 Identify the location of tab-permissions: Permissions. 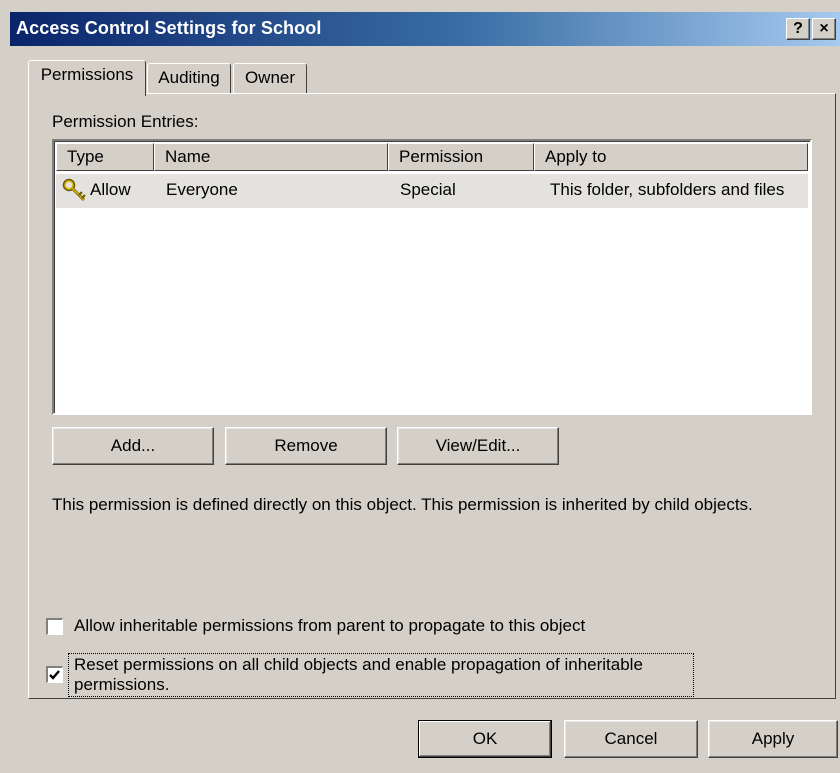
(87, 78).